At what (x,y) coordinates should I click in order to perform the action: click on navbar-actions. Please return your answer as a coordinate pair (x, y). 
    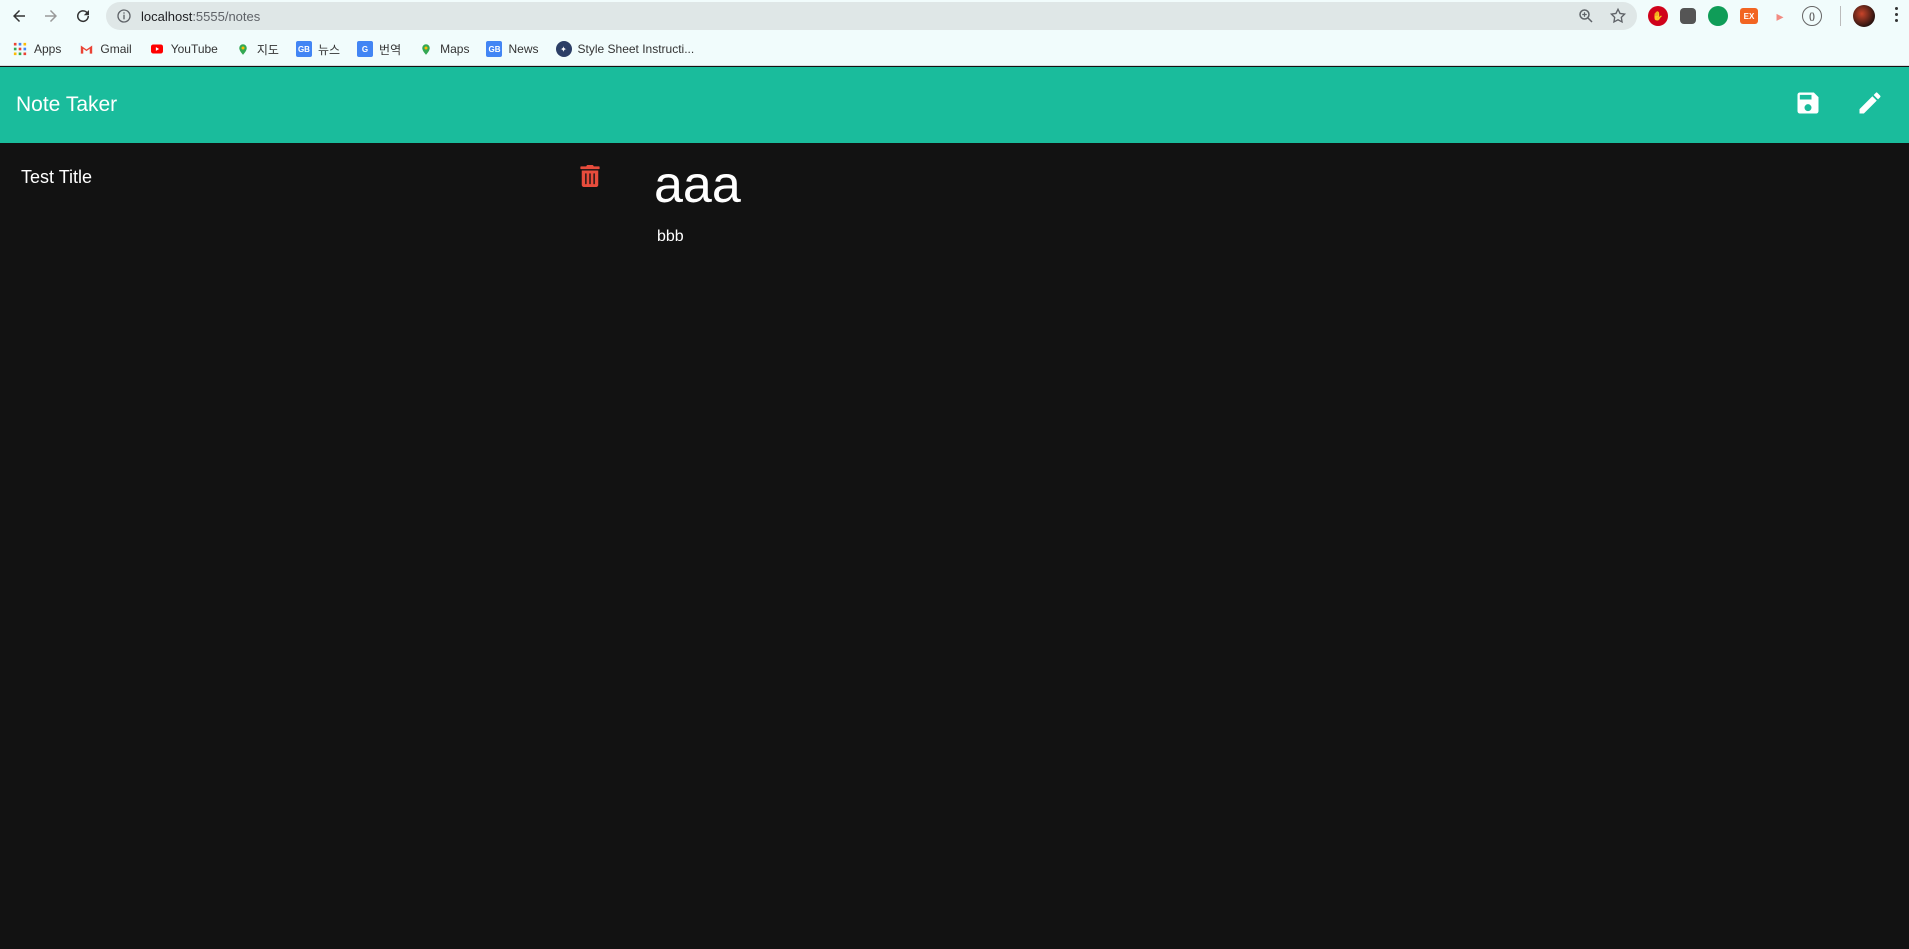
    Looking at the image, I should click on (1839, 103).